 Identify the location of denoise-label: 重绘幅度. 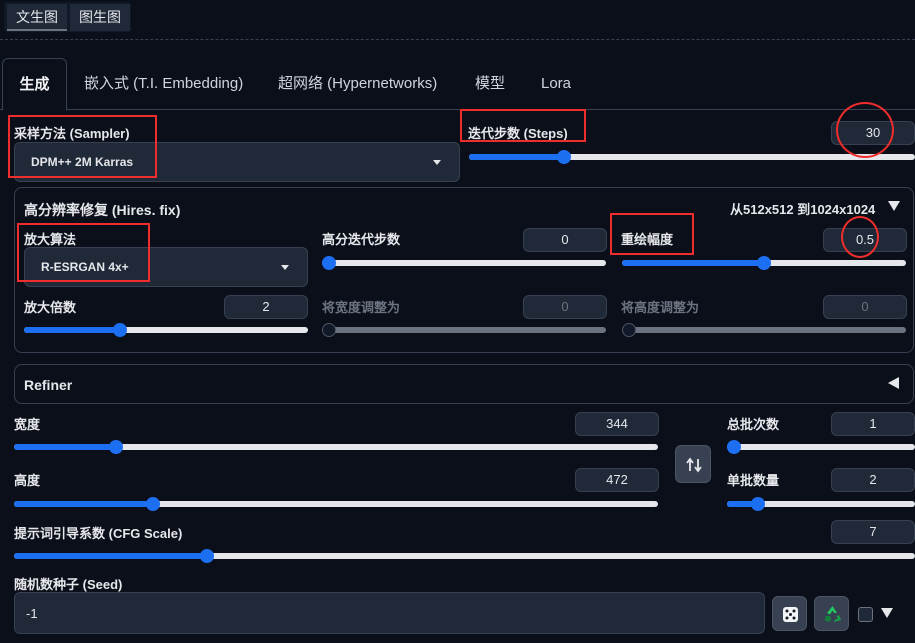
(647, 239).